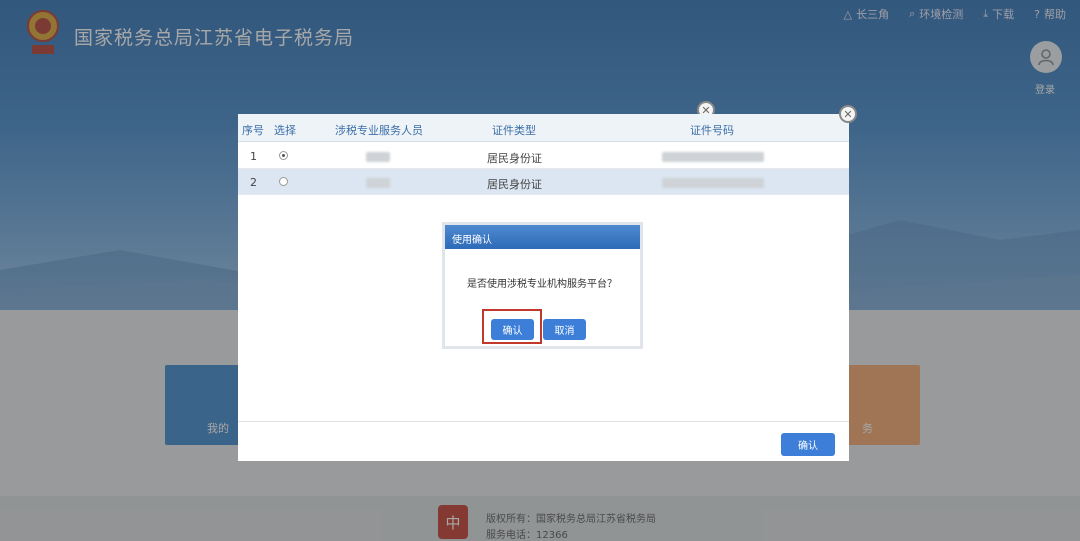 Image resolution: width=1080 pixels, height=541 pixels. Describe the element at coordinates (808, 444) in the screenshot. I see `dialog-confirm-button: 确认` at that location.